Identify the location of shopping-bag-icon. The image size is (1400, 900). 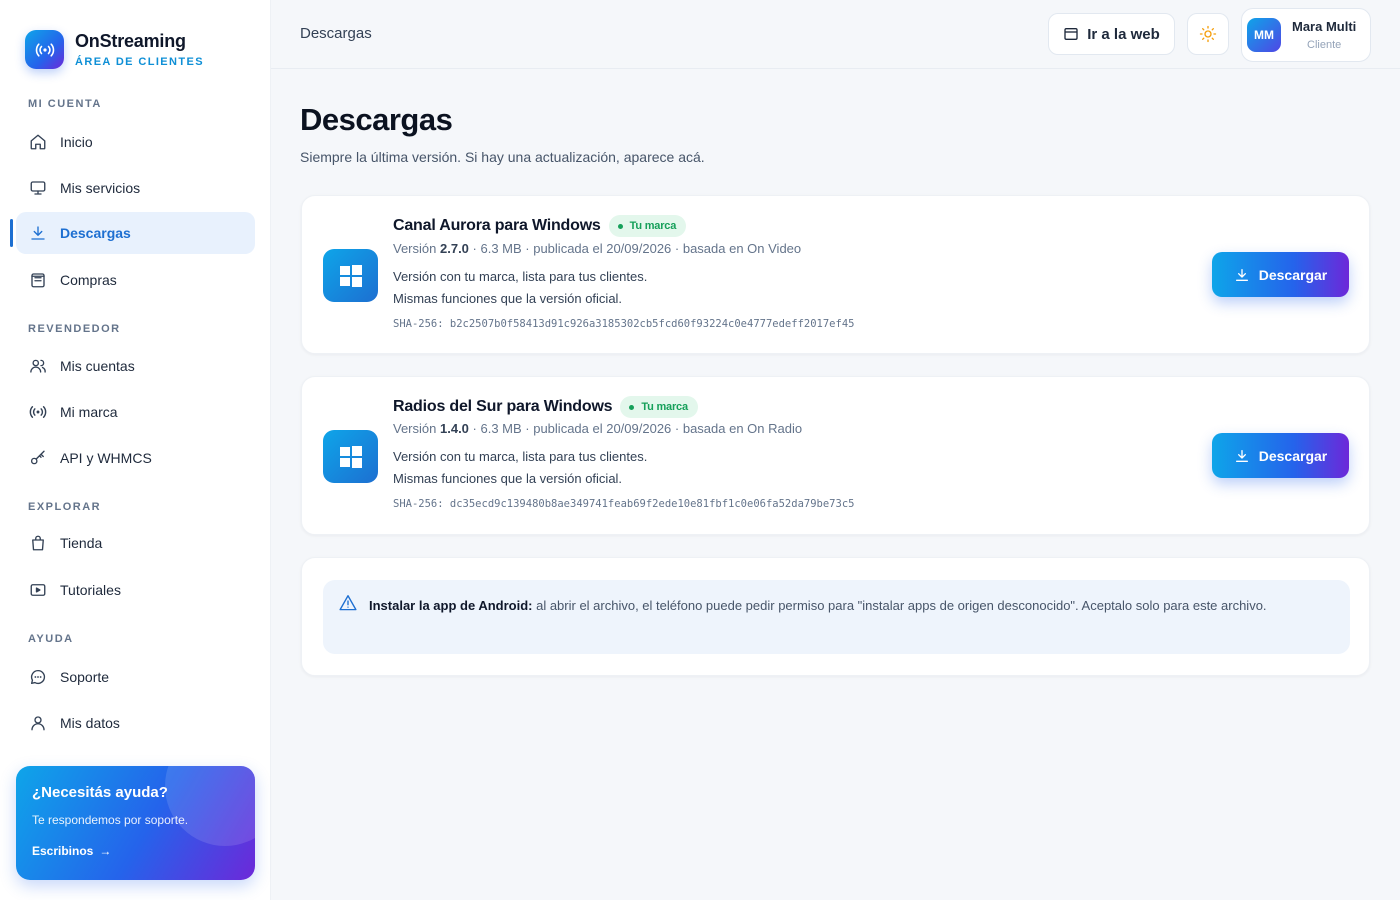
(38, 543).